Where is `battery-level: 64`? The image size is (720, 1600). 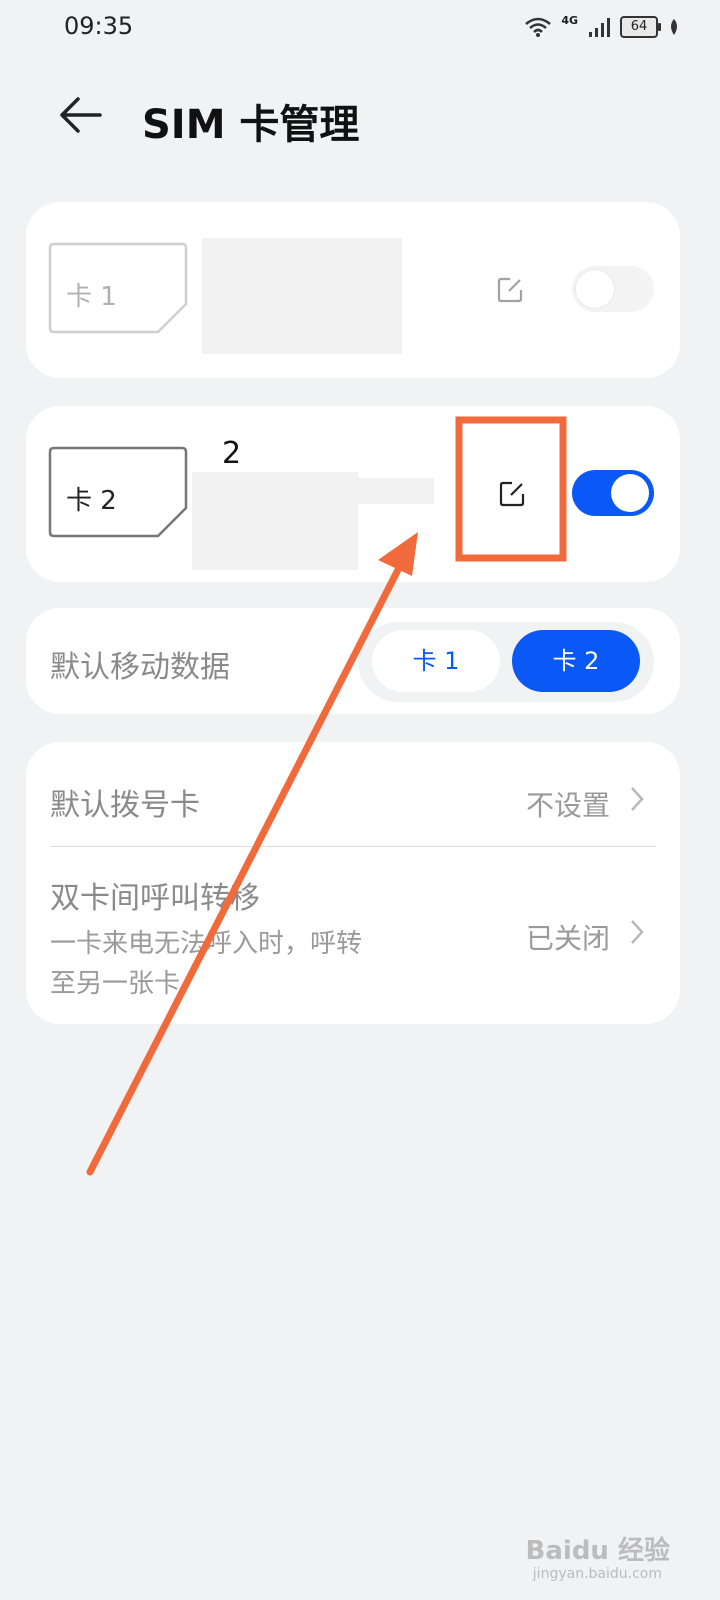 battery-level: 64 is located at coordinates (639, 26).